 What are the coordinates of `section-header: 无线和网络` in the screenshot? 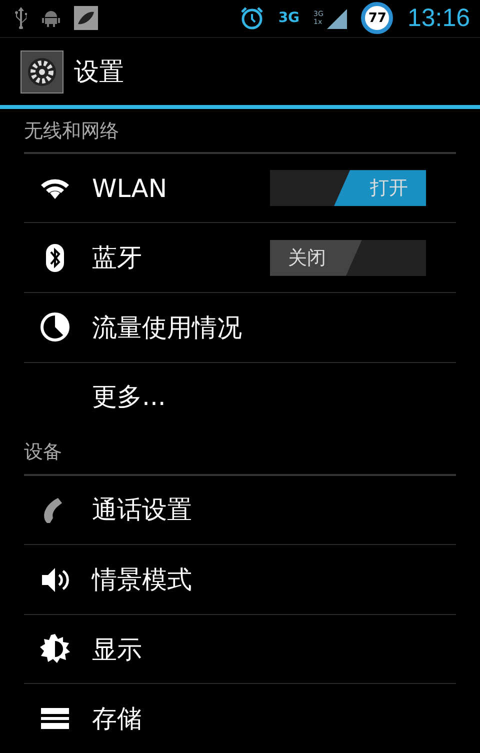 It's located at (71, 131).